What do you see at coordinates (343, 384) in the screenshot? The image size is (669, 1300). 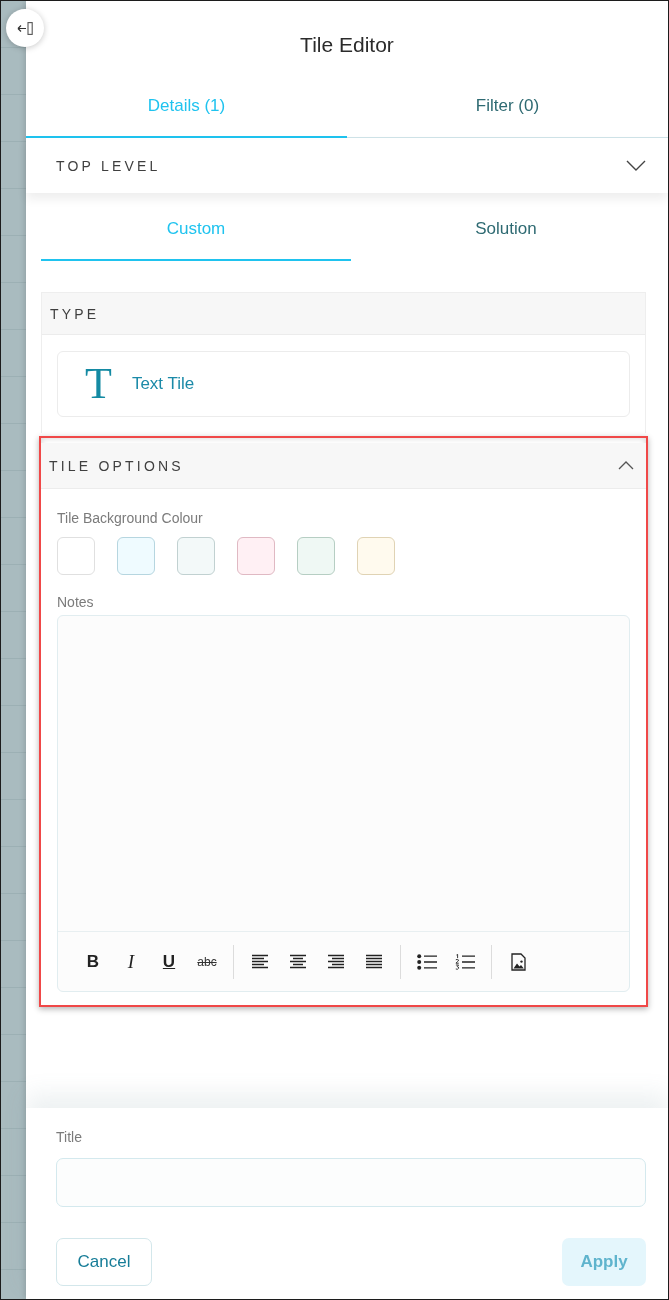 I see `tile-type-option: T Text Tile` at bounding box center [343, 384].